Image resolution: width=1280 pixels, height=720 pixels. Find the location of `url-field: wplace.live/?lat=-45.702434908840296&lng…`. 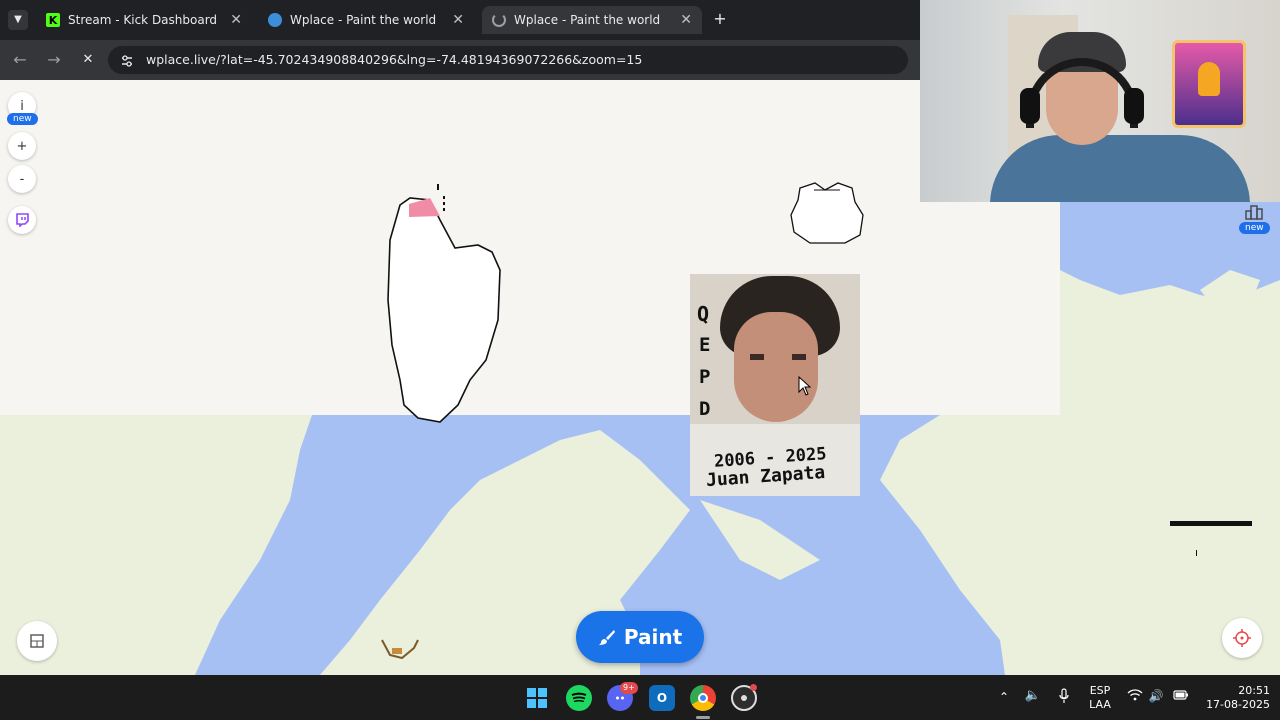

url-field: wplace.live/?lat=-45.702434908840296&lng… is located at coordinates (508, 60).